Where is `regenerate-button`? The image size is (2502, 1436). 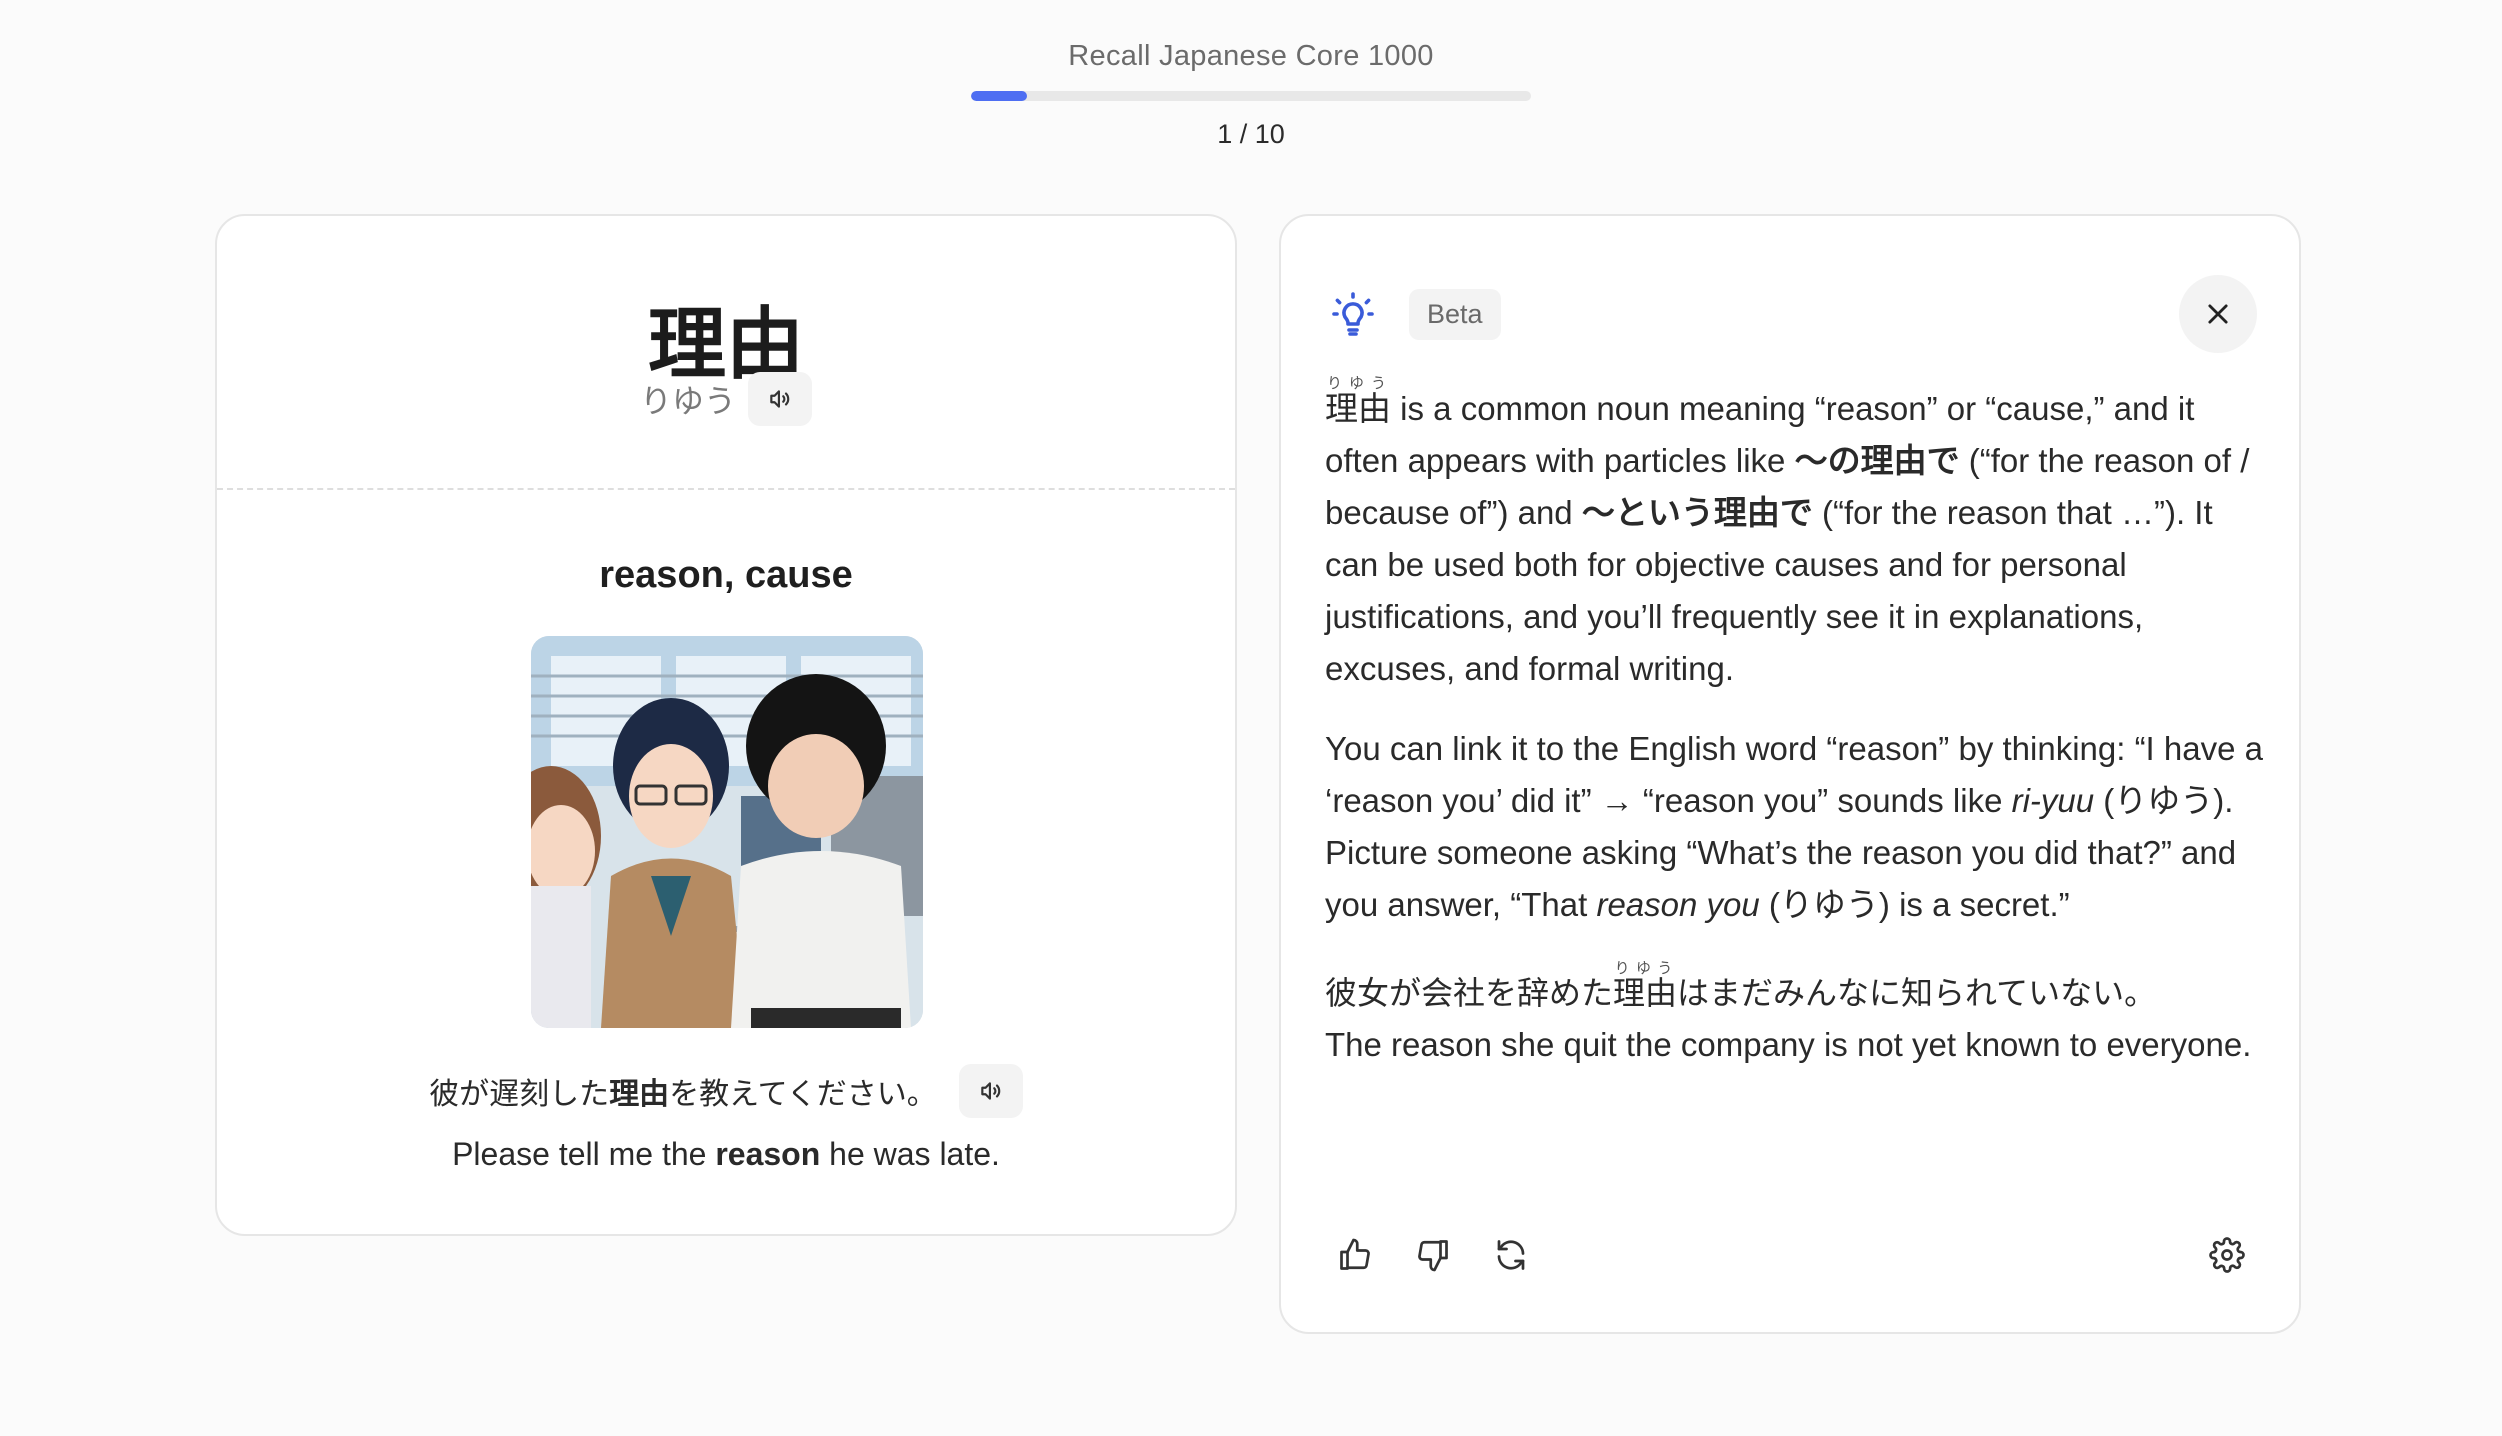
regenerate-button is located at coordinates (1511, 1255).